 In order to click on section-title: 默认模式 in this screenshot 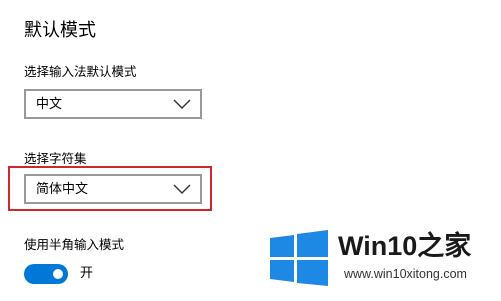, I will do `click(60, 30)`.